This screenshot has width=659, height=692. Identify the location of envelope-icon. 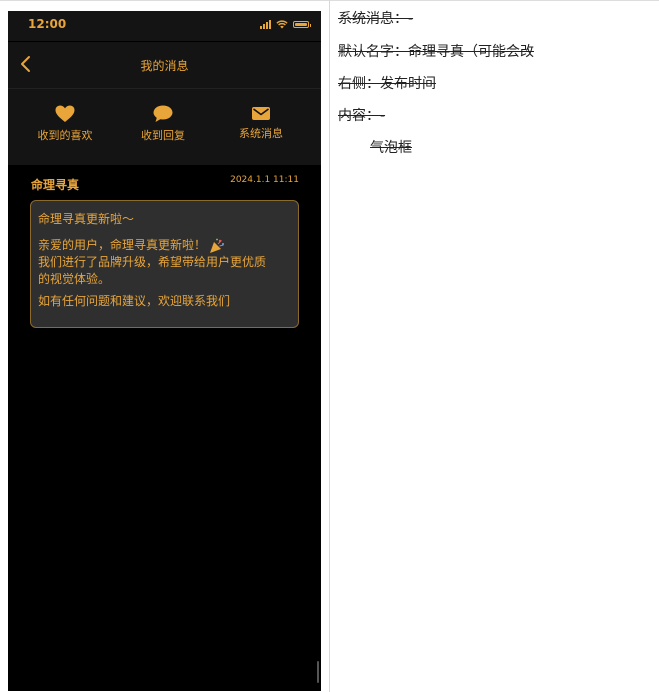
(261, 113).